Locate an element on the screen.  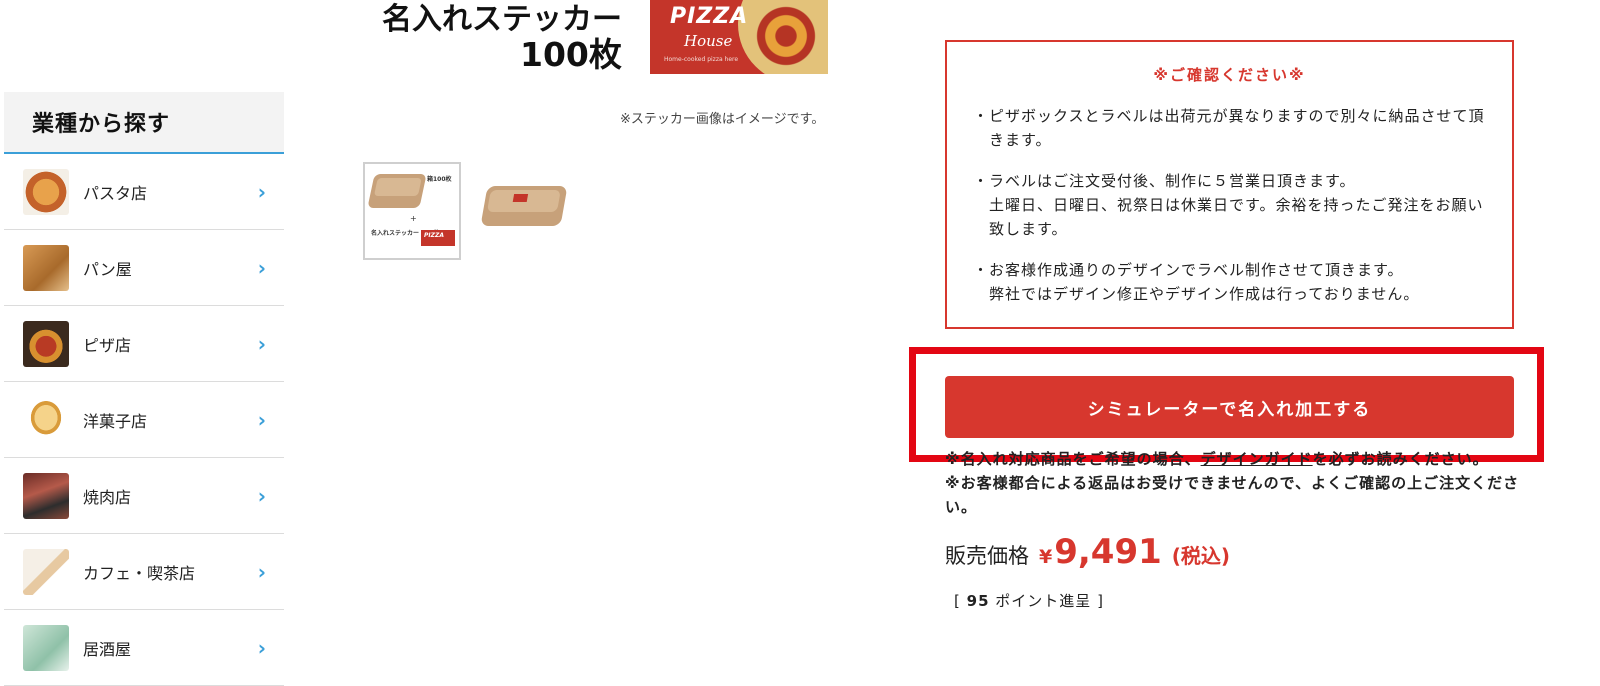
sidebar-item-izakaya: 居酒屋 › is located at coordinates (144, 648).